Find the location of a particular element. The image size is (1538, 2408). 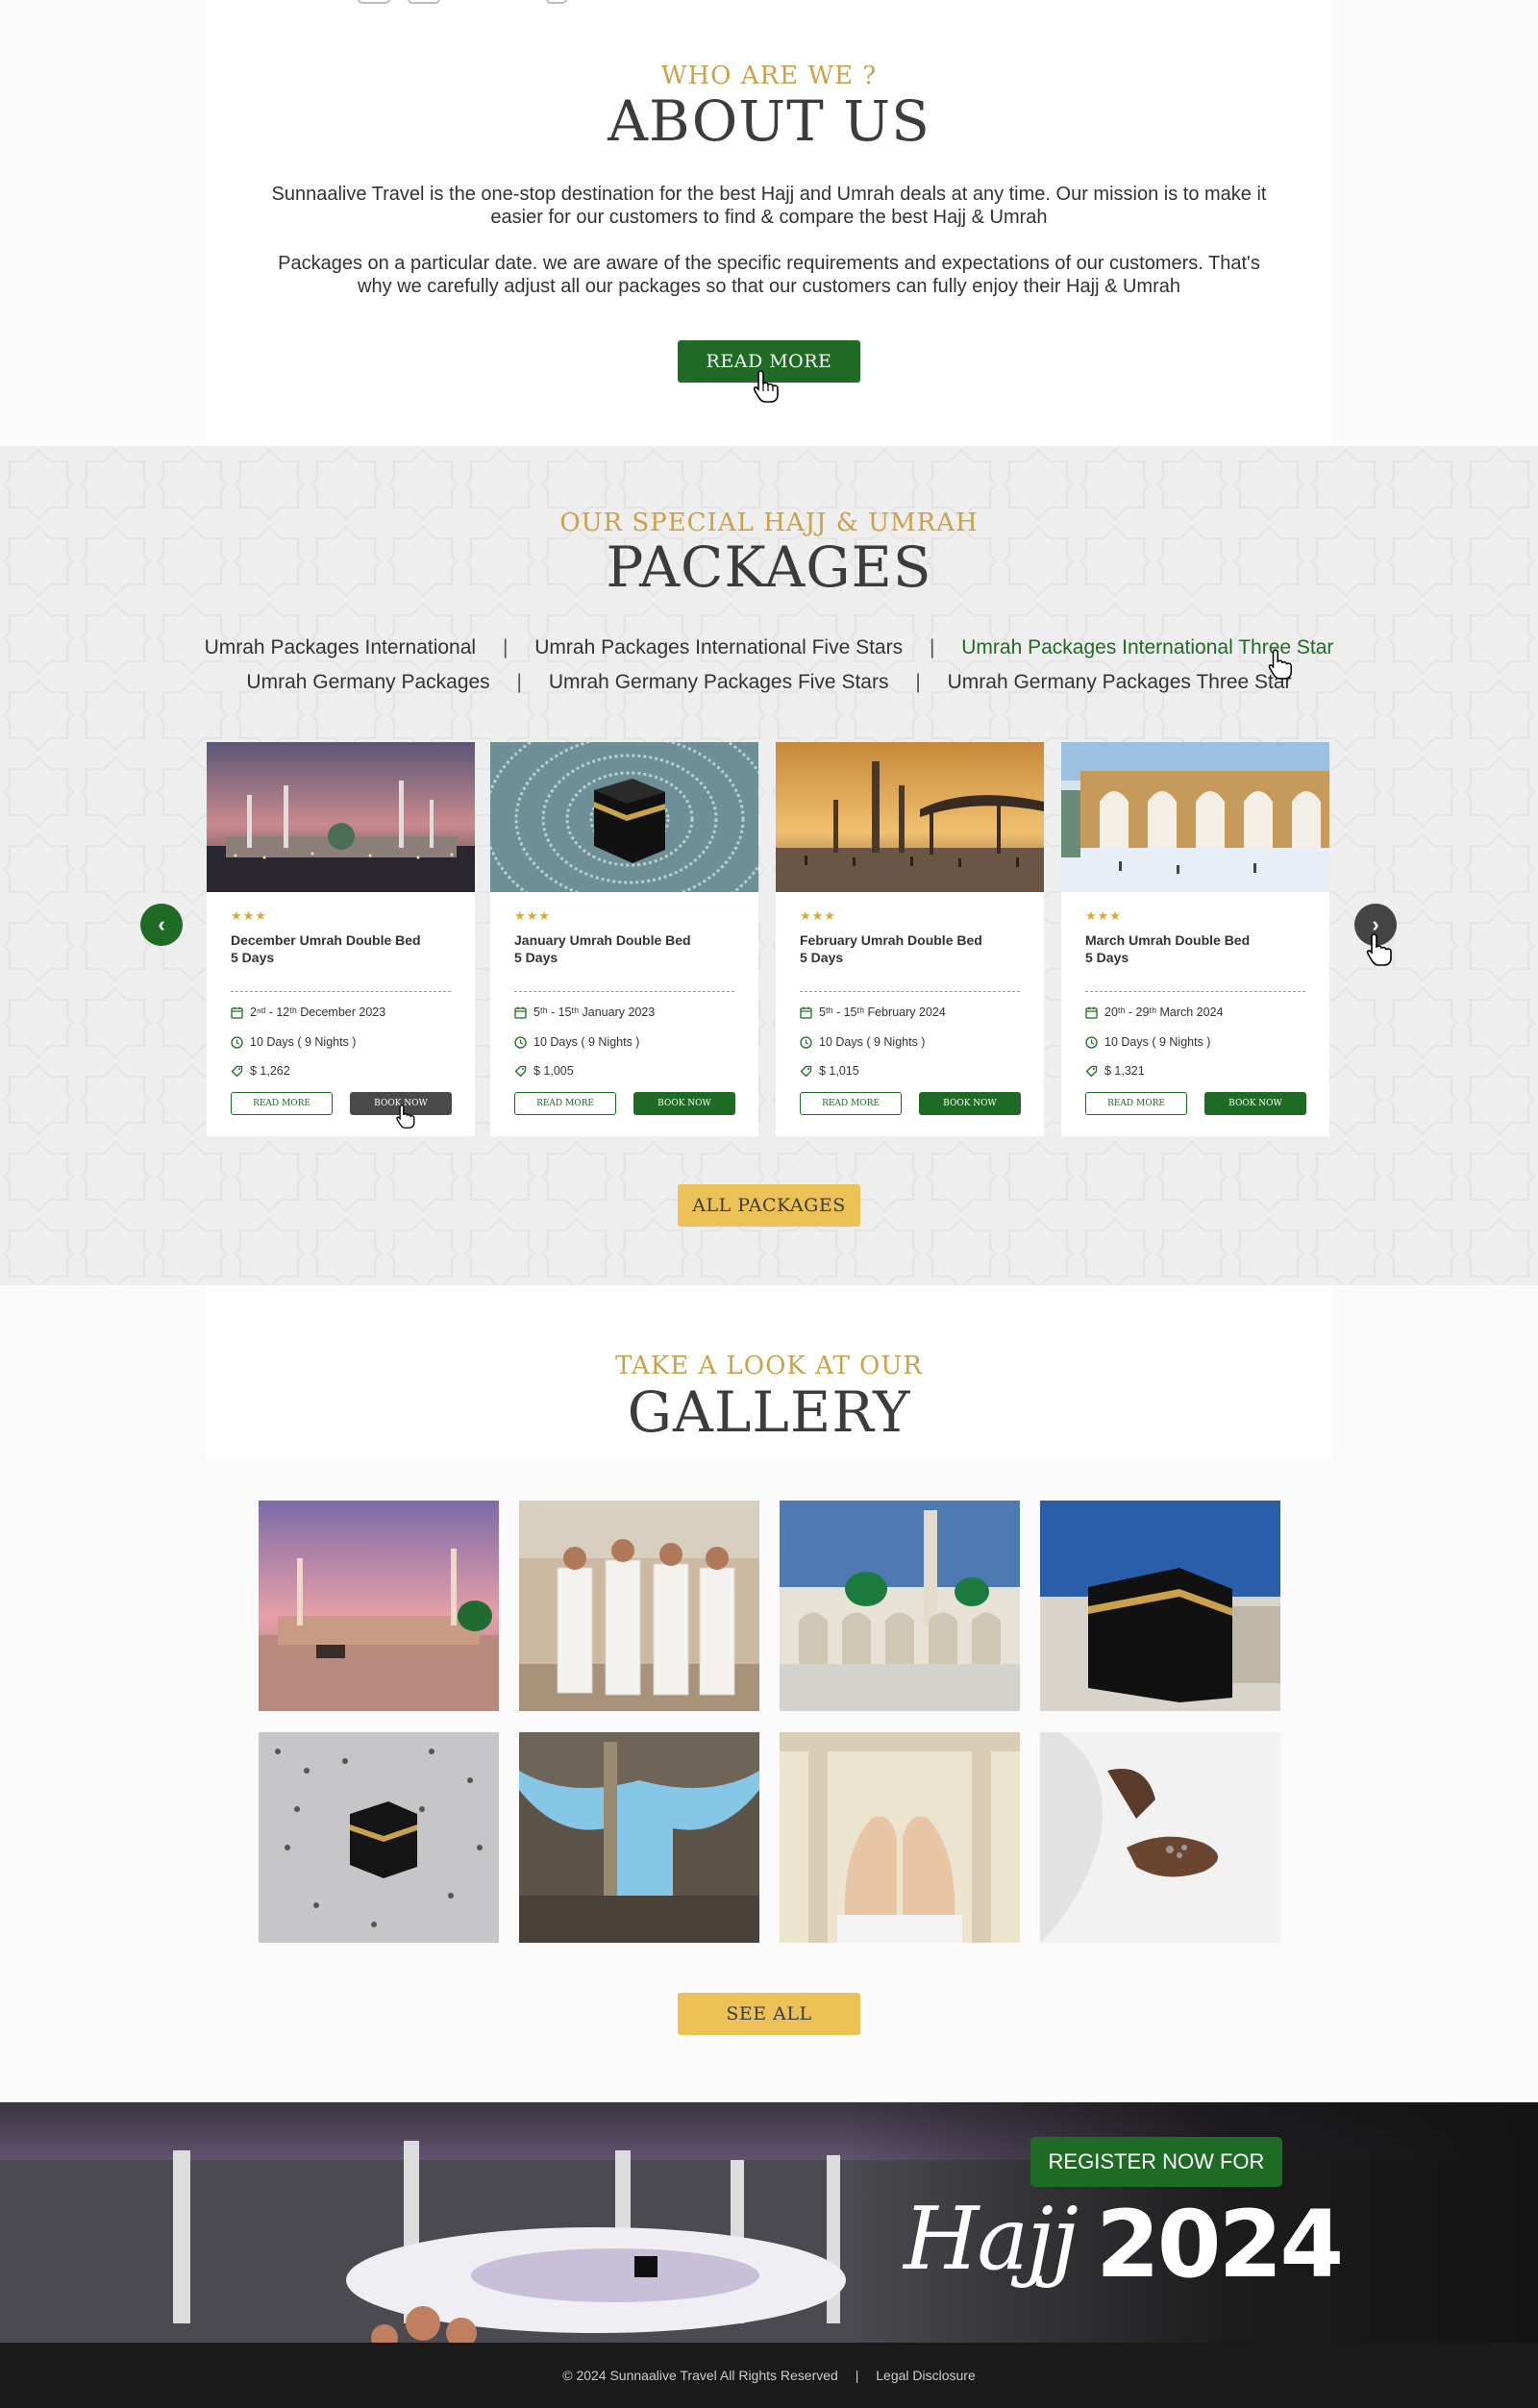

all-packages-button: ALL PACKAGES is located at coordinates (769, 1205).